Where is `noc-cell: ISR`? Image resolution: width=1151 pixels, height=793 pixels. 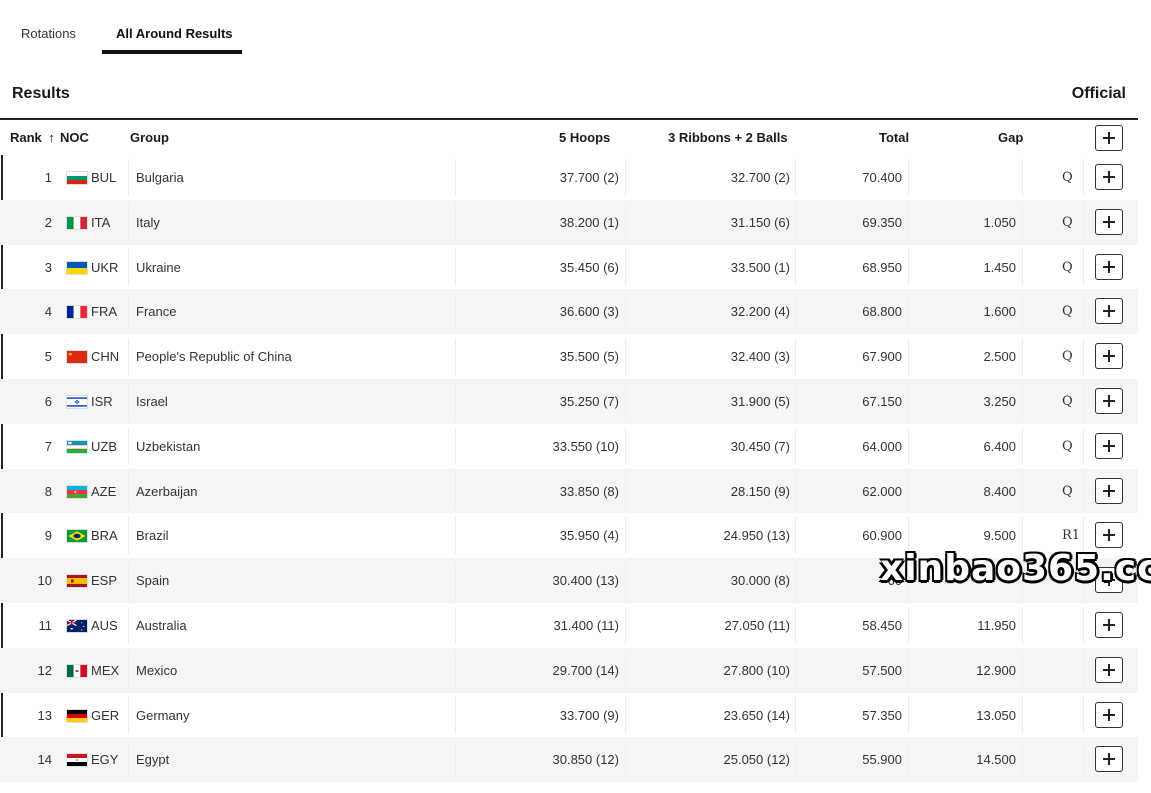 noc-cell: ISR is located at coordinates (102, 401).